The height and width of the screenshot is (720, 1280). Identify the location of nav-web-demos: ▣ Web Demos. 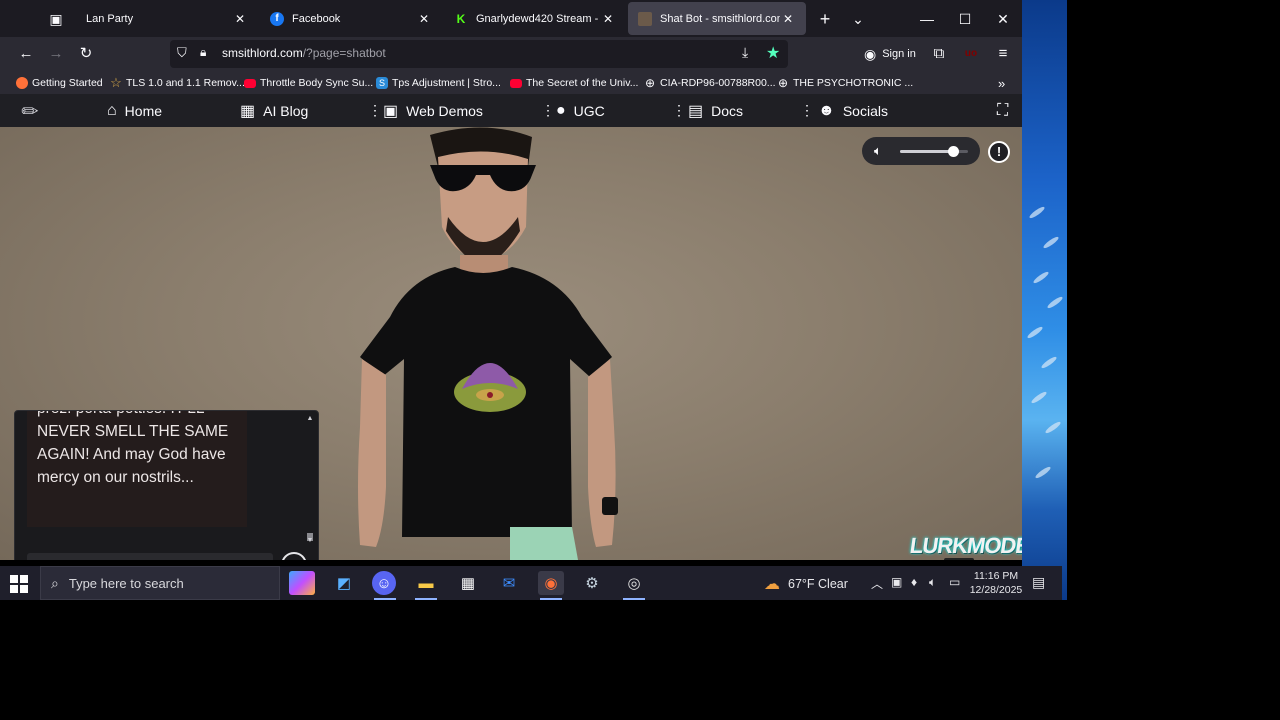
(433, 111).